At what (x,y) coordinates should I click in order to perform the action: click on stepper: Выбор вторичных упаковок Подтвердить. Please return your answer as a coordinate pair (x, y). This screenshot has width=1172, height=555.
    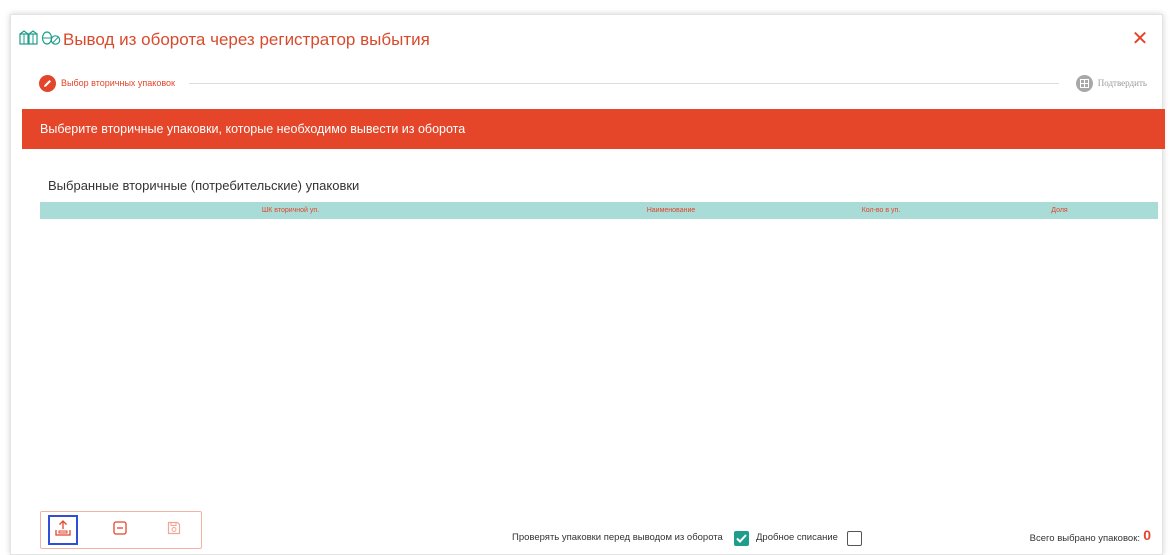
    Looking at the image, I should click on (593, 83).